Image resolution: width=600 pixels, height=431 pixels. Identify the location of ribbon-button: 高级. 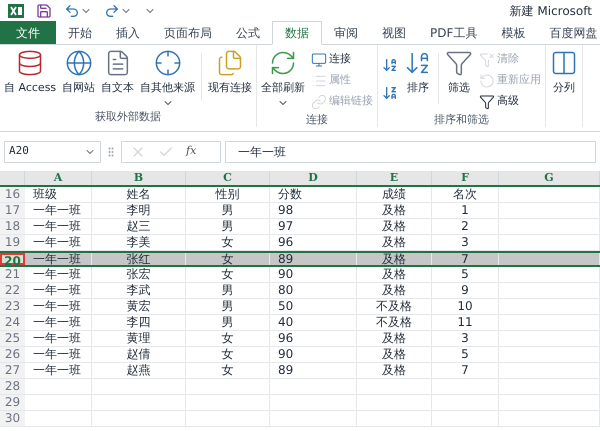
(510, 101).